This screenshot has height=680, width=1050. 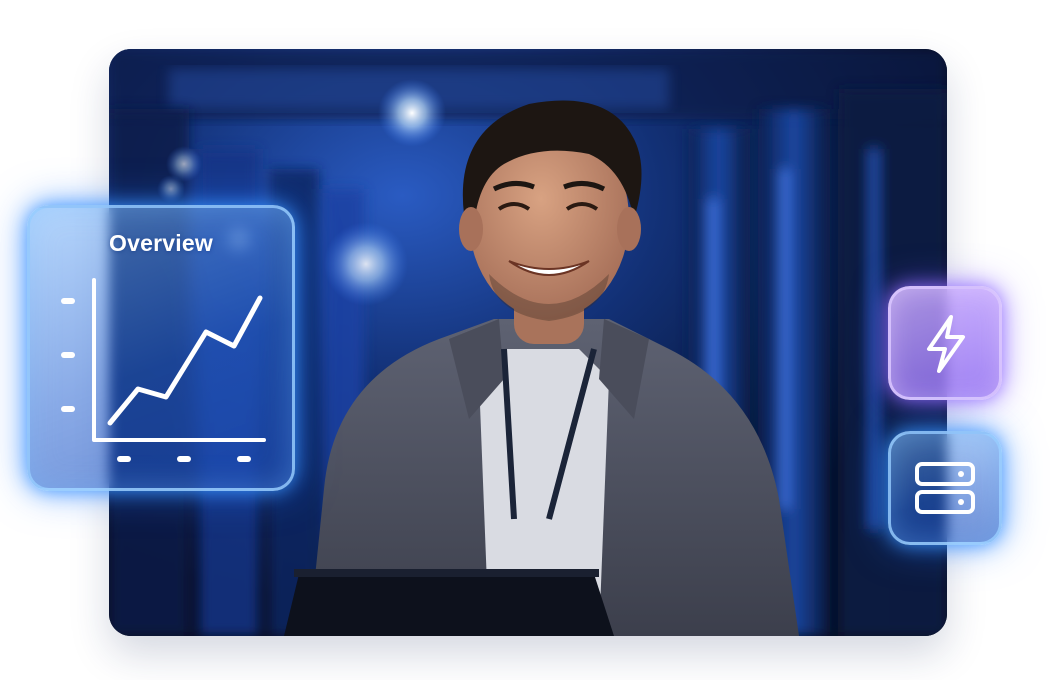 I want to click on lightning-card, so click(x=945, y=343).